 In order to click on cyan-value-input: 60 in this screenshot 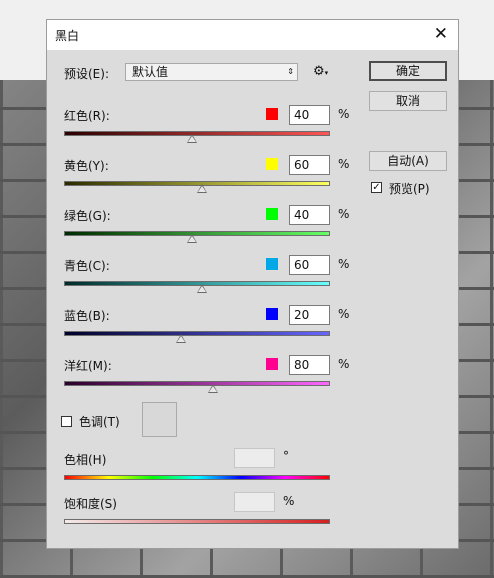, I will do `click(309, 265)`.